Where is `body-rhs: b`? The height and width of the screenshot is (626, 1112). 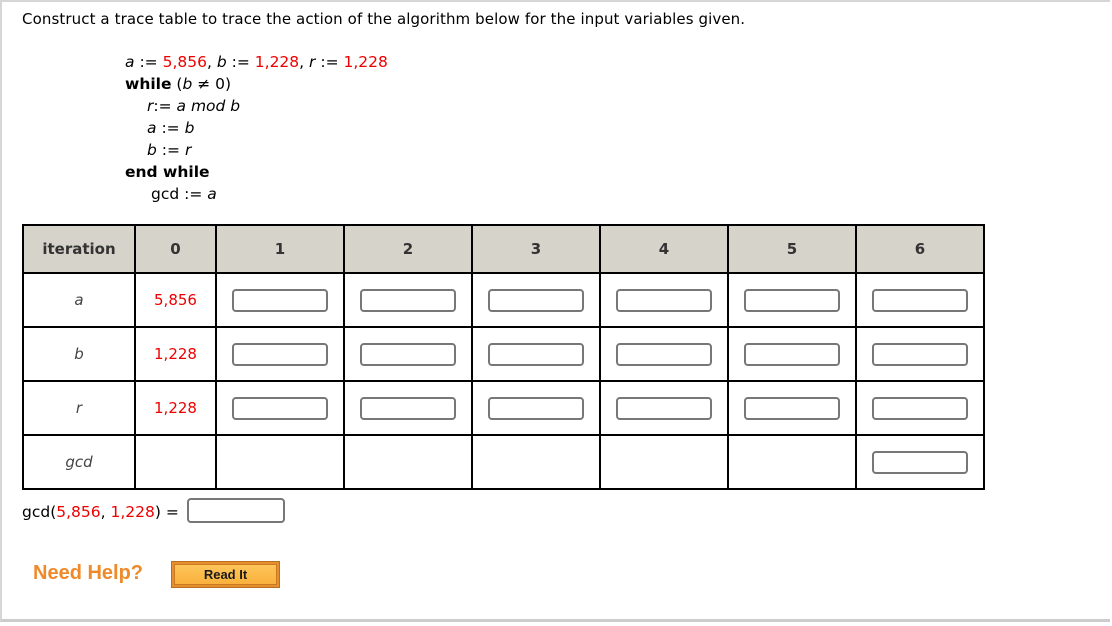 body-rhs: b is located at coordinates (189, 128).